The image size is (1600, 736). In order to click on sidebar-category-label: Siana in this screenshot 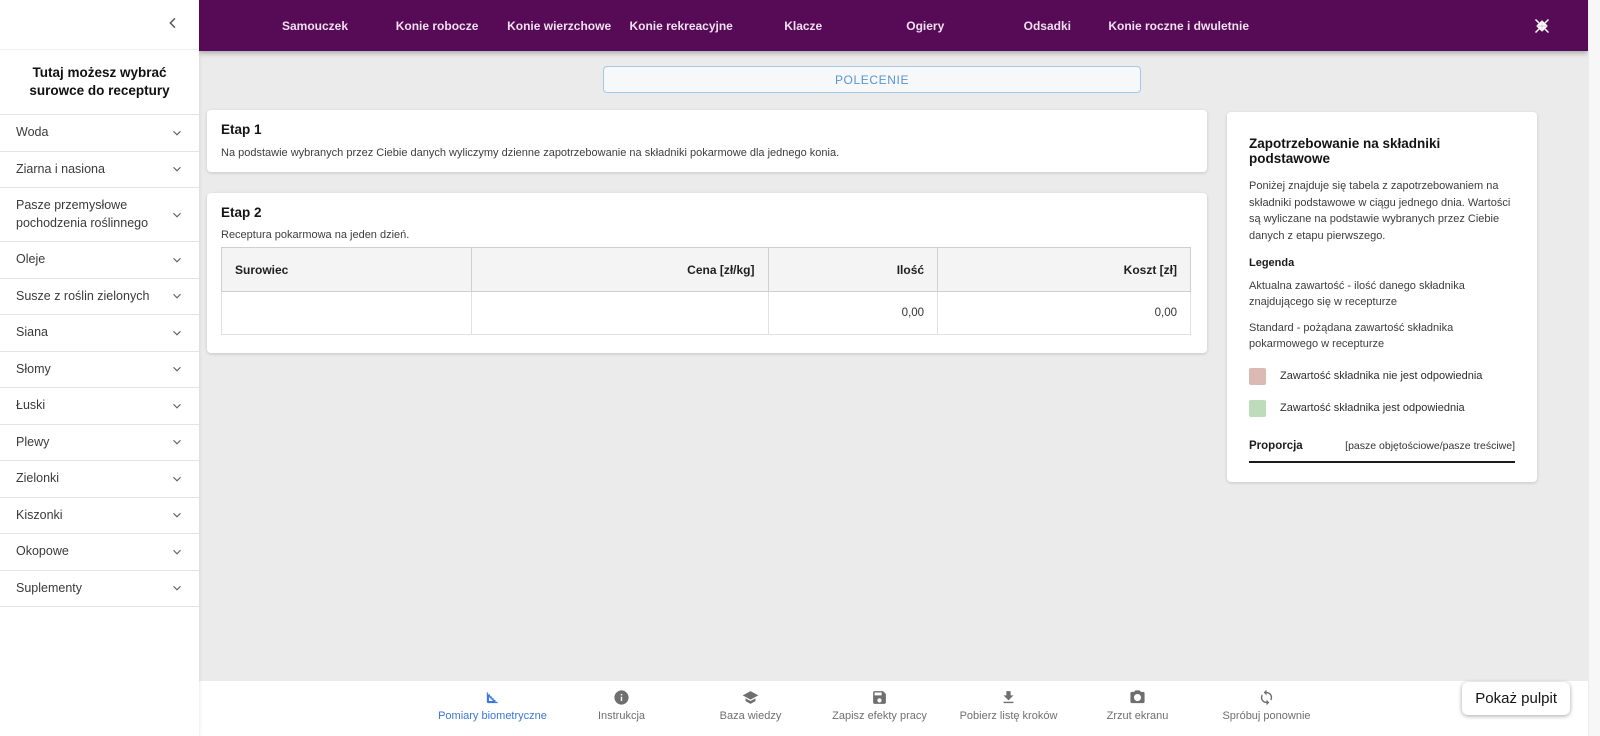, I will do `click(32, 332)`.